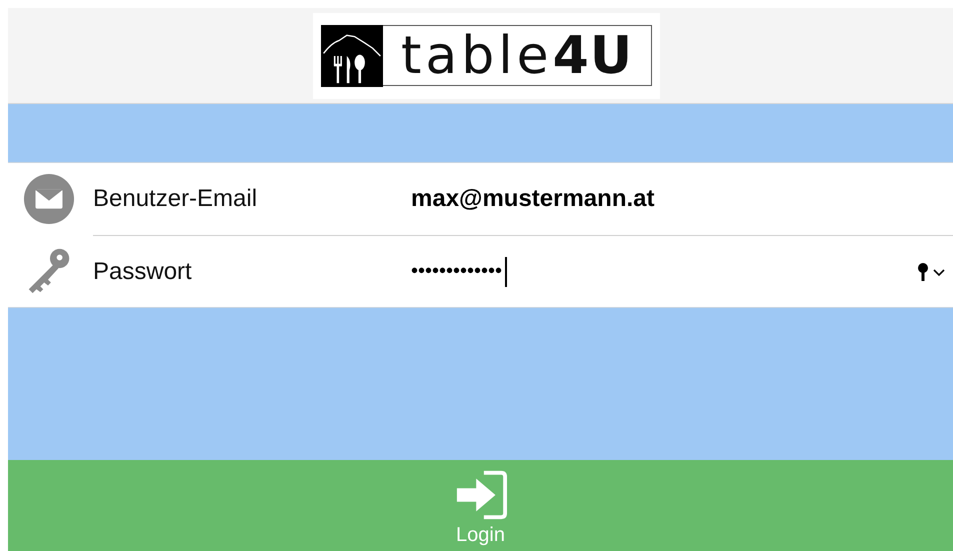  I want to click on logo-text: table4U, so click(517, 55).